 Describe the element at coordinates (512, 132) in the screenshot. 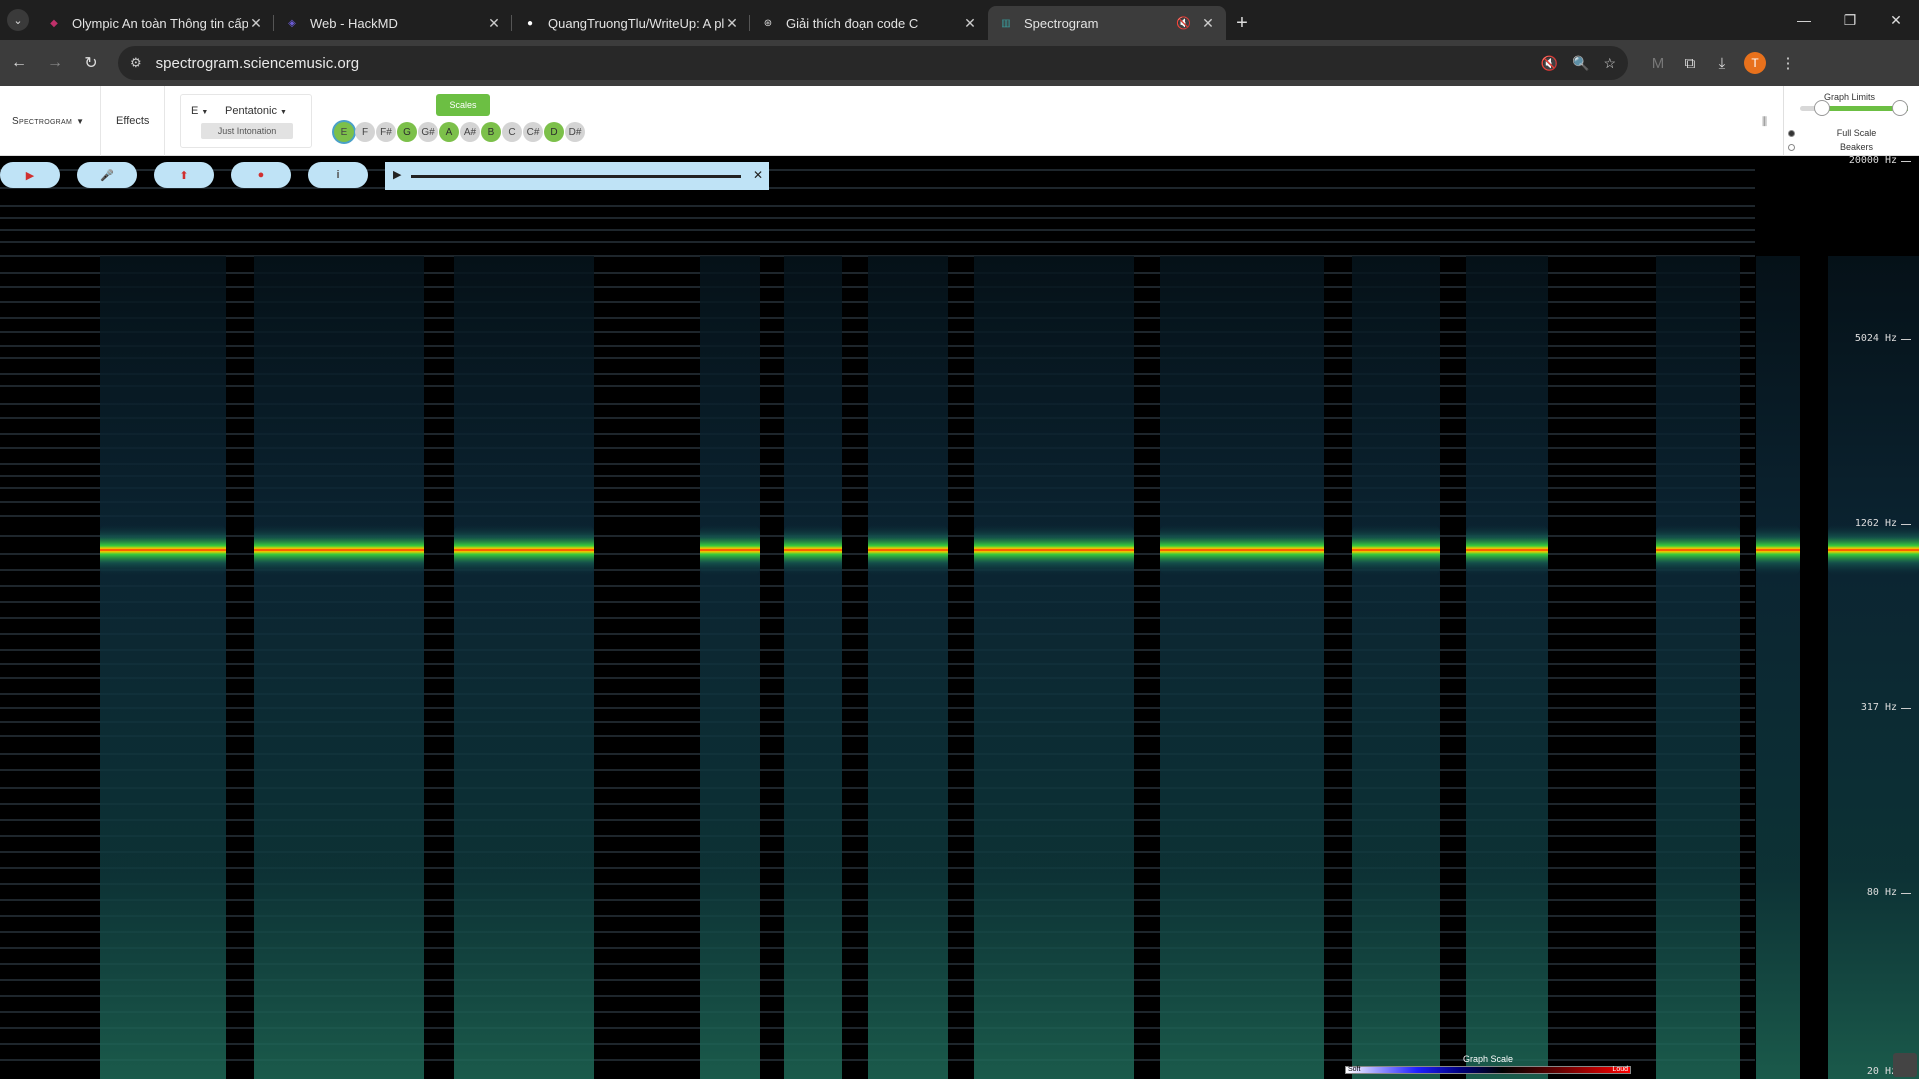

I see `note-button: C` at that location.